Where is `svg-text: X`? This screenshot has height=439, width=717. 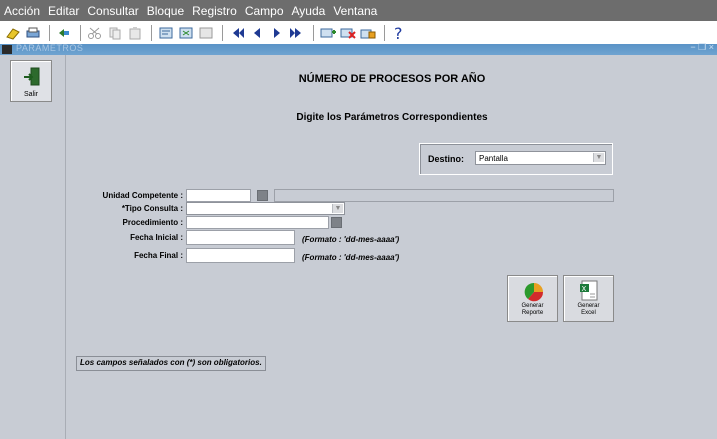
svg-text: X is located at coordinates (584, 289).